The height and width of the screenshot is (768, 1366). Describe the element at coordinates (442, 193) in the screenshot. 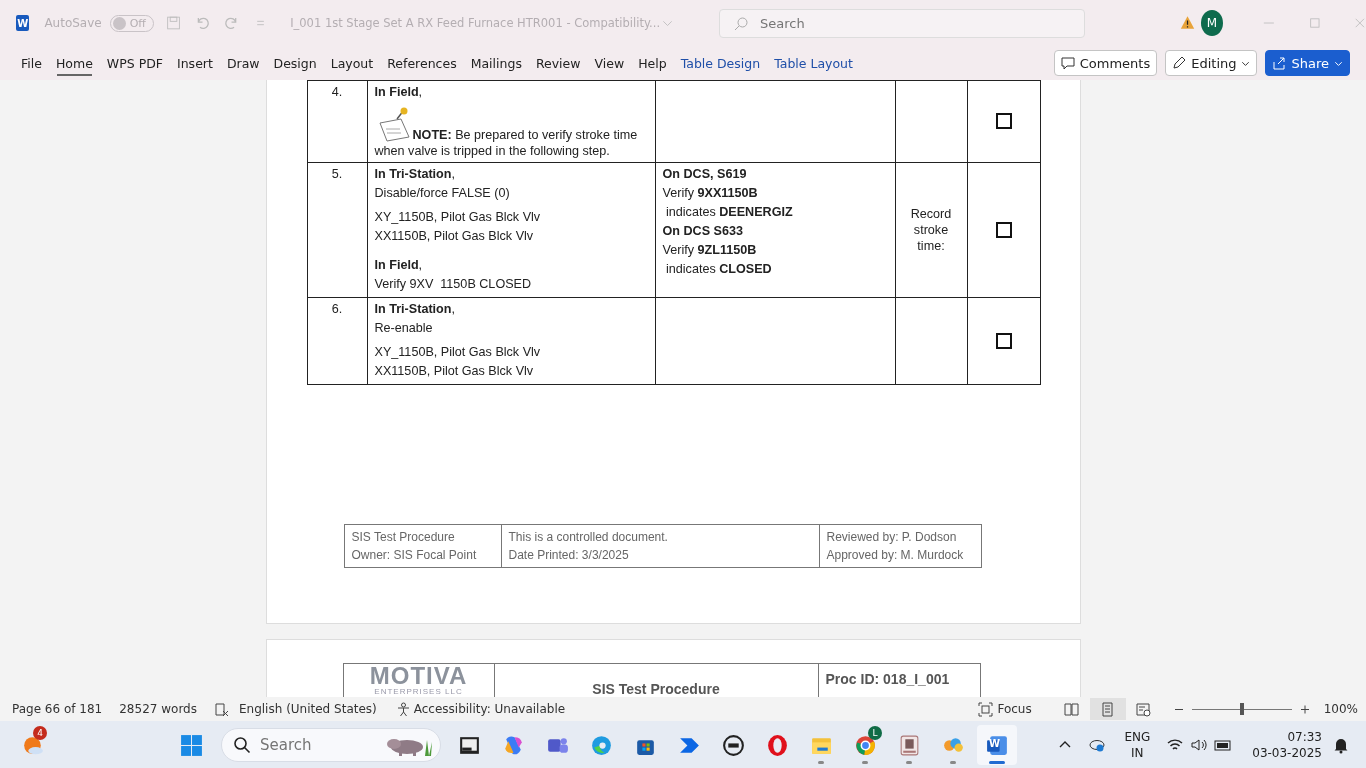

I see `instruction-text: Disable/force FALSE (0)` at that location.